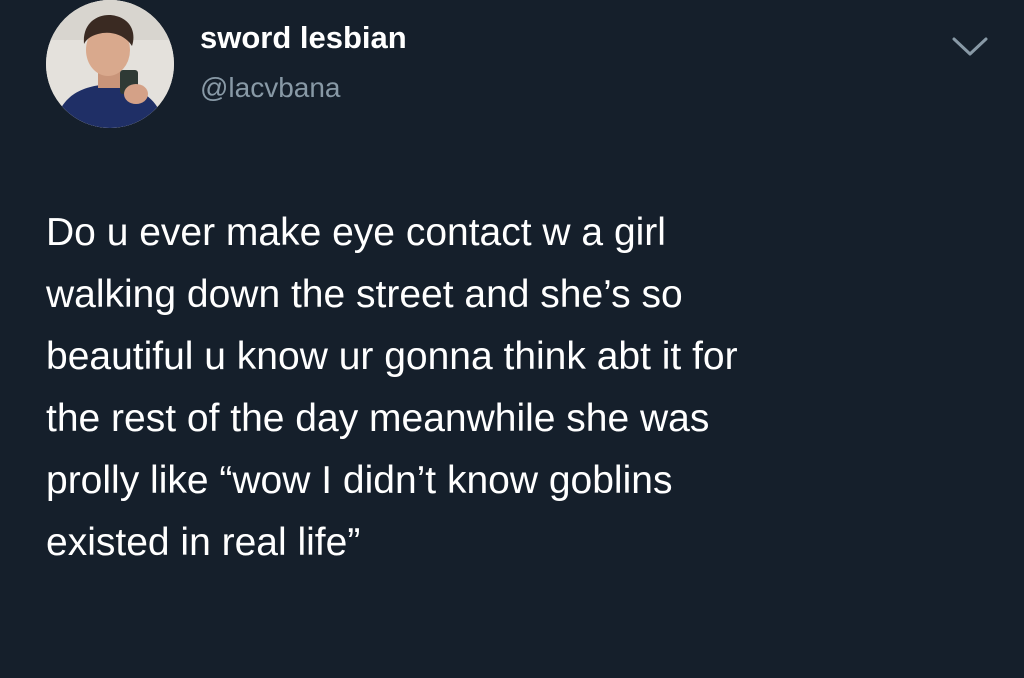 The width and height of the screenshot is (1024, 678). I want to click on avatar, so click(110, 64).